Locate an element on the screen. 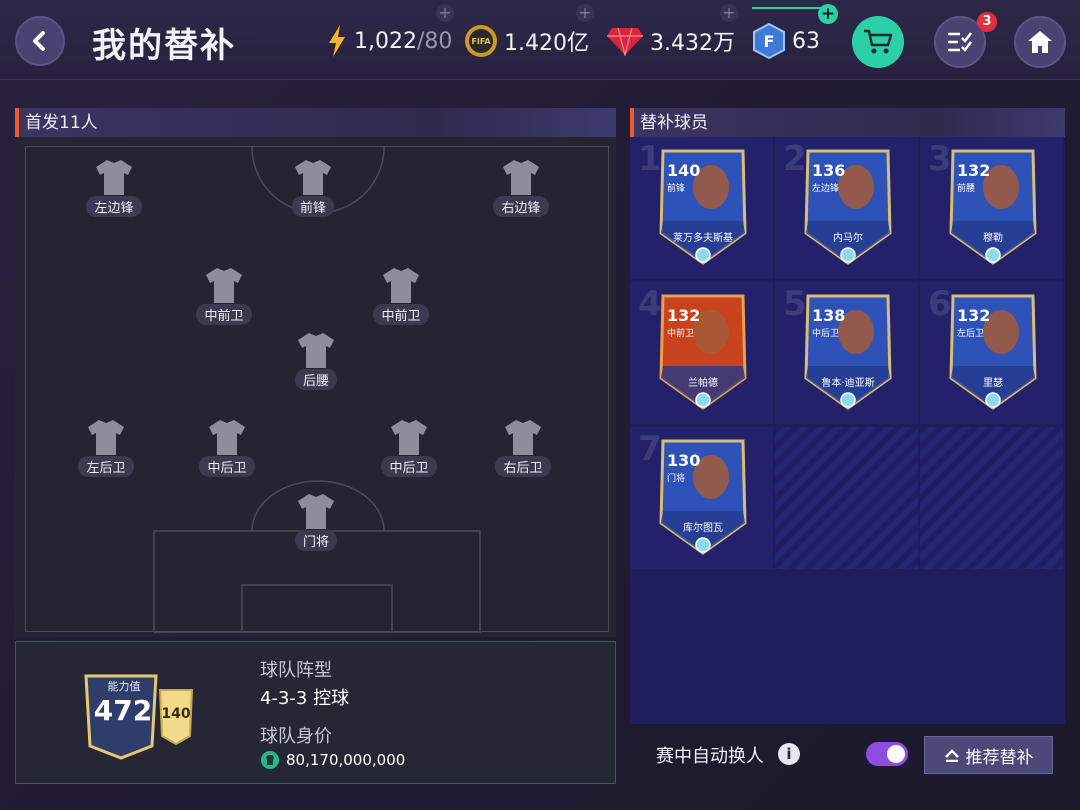 The height and width of the screenshot is (810, 1080). position-cm-right: 中前卫 is located at coordinates (401, 295).